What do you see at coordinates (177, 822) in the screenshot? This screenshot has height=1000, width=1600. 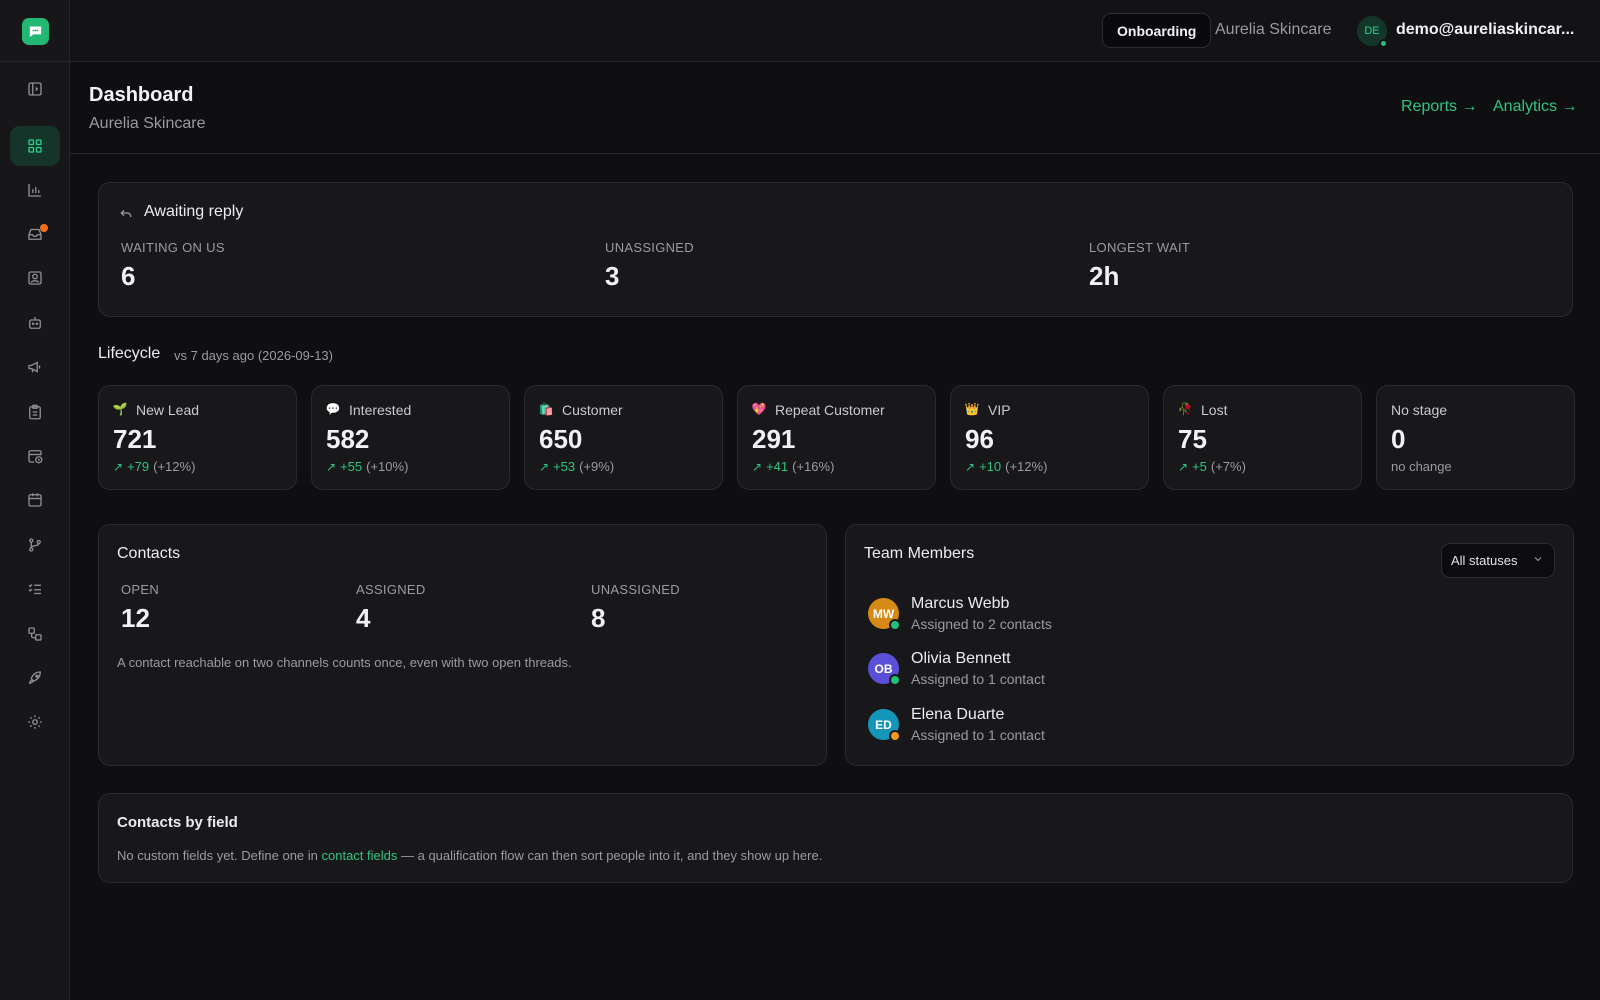 I see `contacts-by-field-title: Contacts by field` at bounding box center [177, 822].